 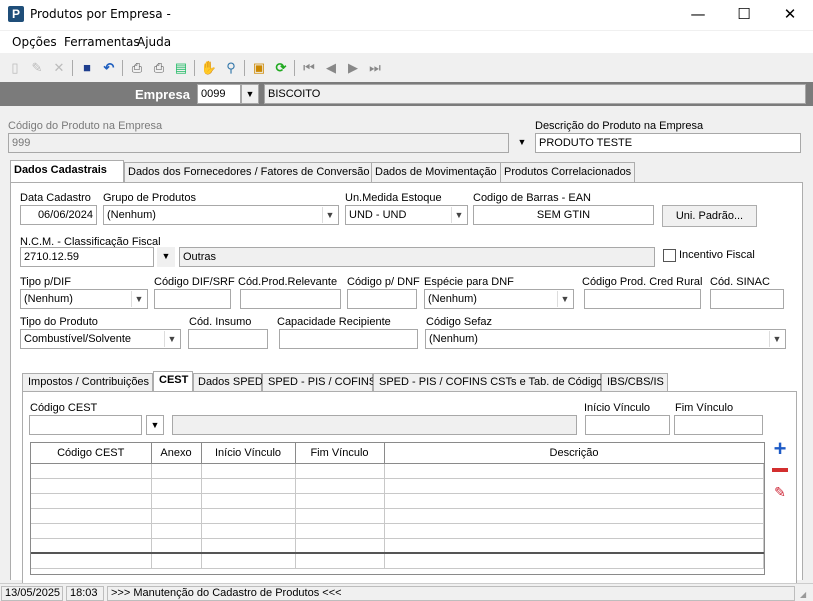 What do you see at coordinates (406, 68) in the screenshot?
I see `toolbar: ▯ ✎ ✕ ■ ↶ ⎙ ⎙ ▤ ✋ ⚲ ▣ ⟳ ⏮ ◀ ▶ ⏭` at bounding box center [406, 68].